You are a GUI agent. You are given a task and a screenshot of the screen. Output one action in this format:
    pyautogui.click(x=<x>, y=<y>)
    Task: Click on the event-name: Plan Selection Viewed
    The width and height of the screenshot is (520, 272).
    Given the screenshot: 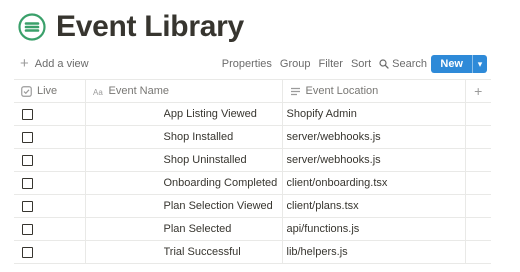 What is the action you would take?
    pyautogui.click(x=223, y=206)
    